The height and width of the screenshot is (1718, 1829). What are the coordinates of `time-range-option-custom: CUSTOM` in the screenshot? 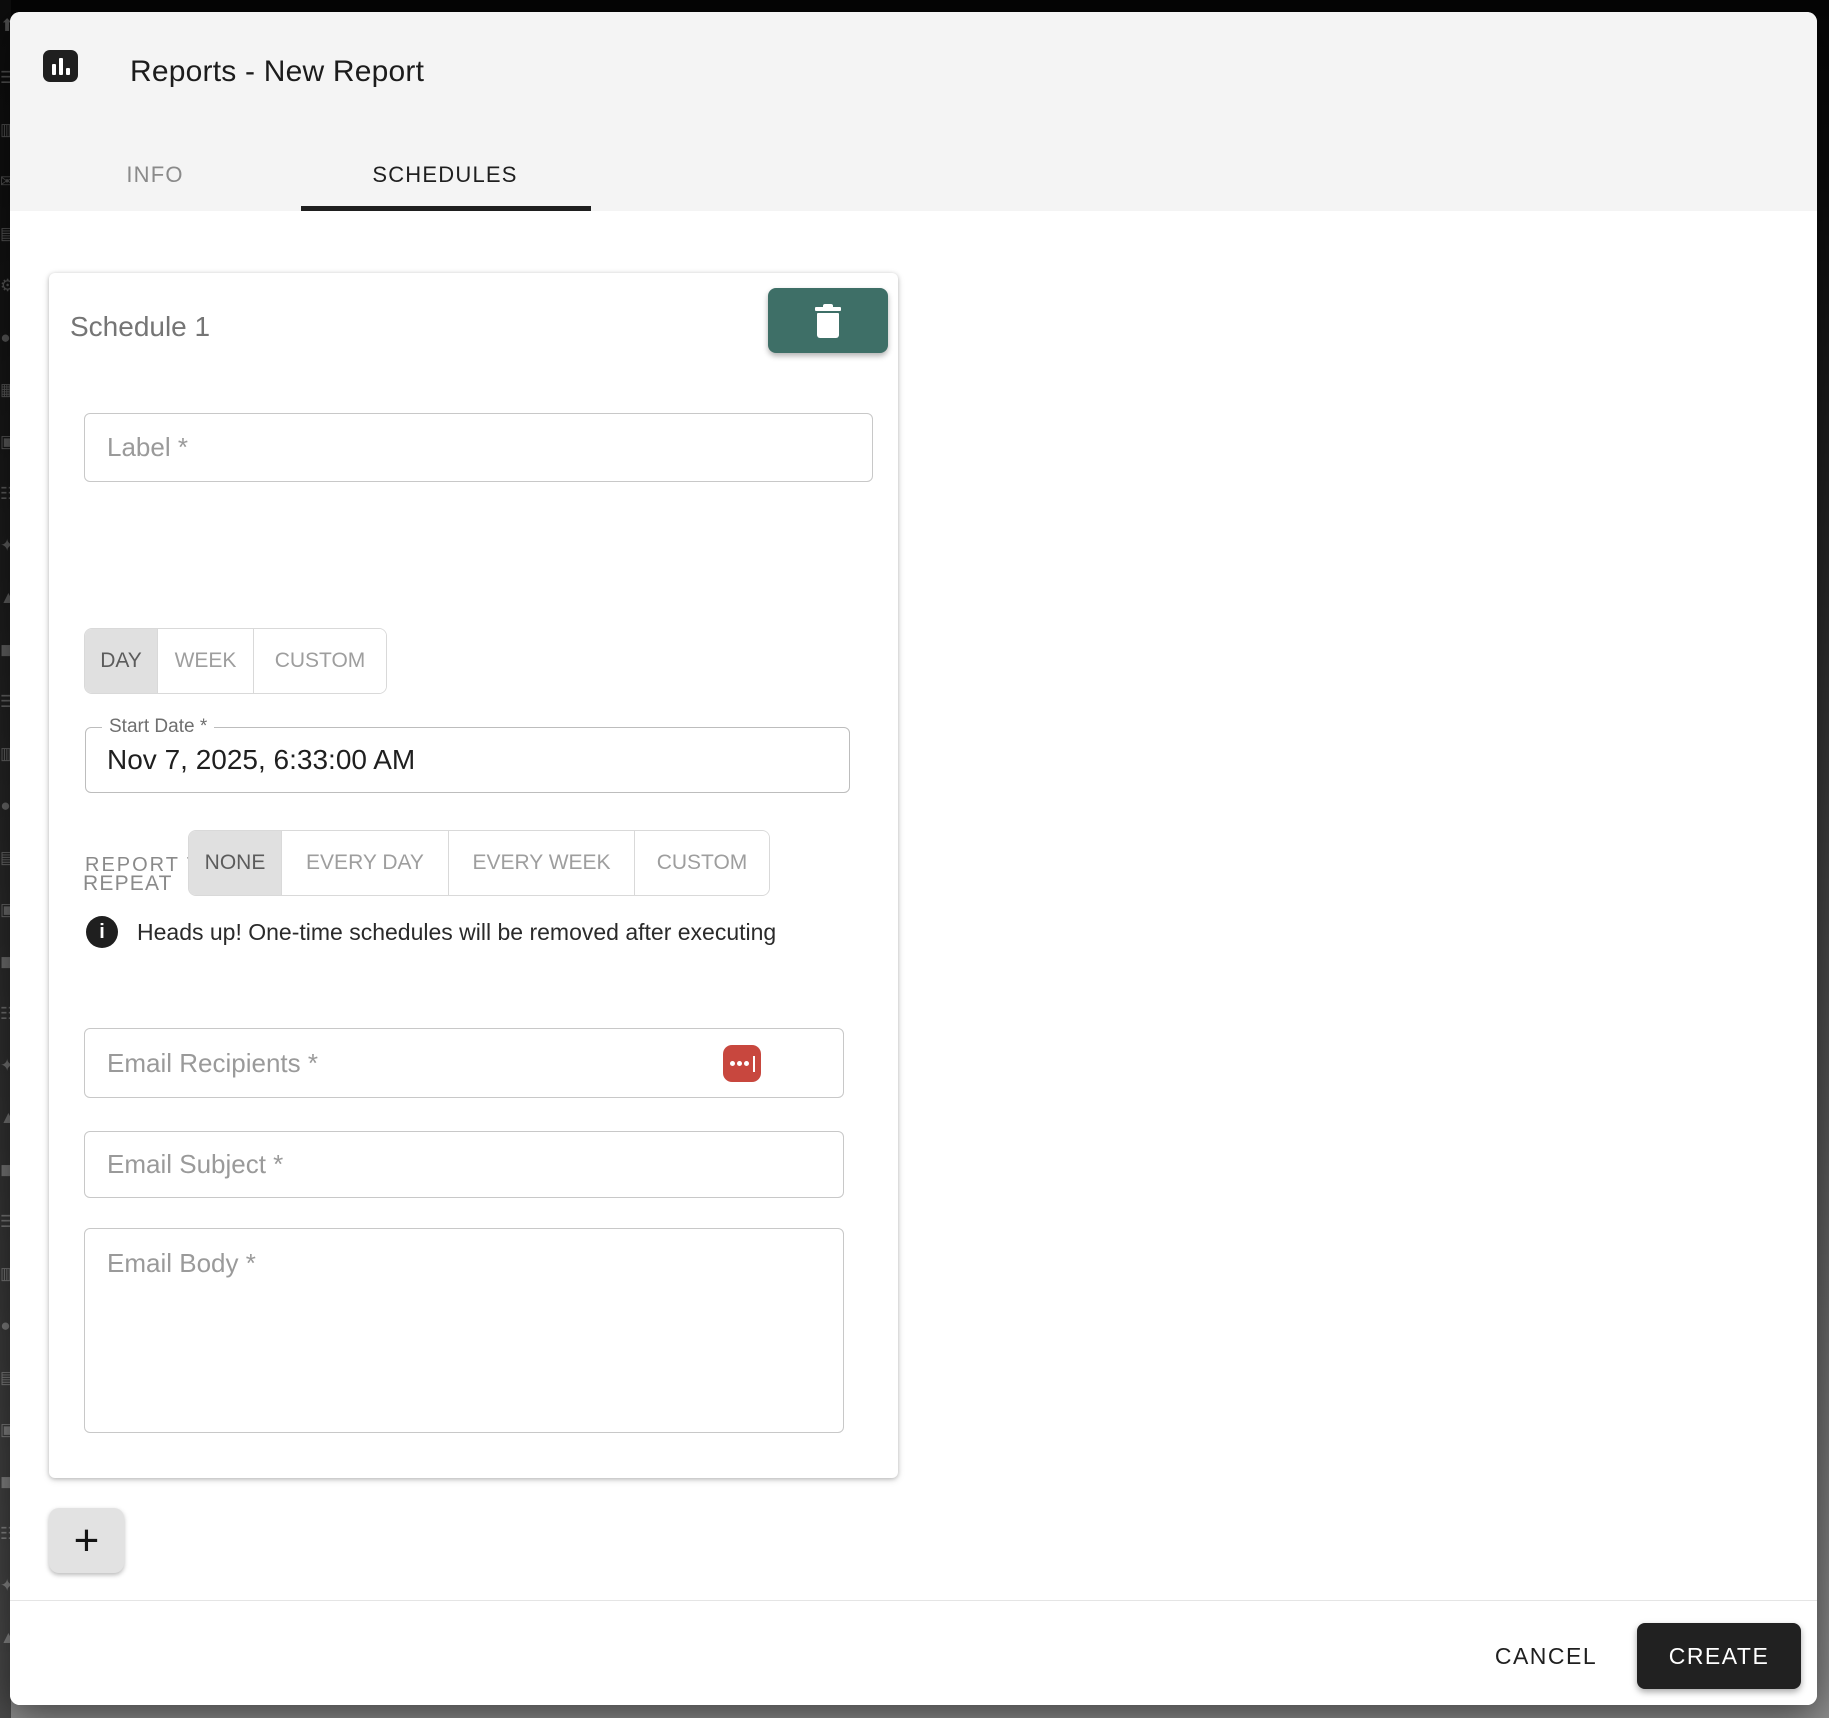 It's located at (320, 661).